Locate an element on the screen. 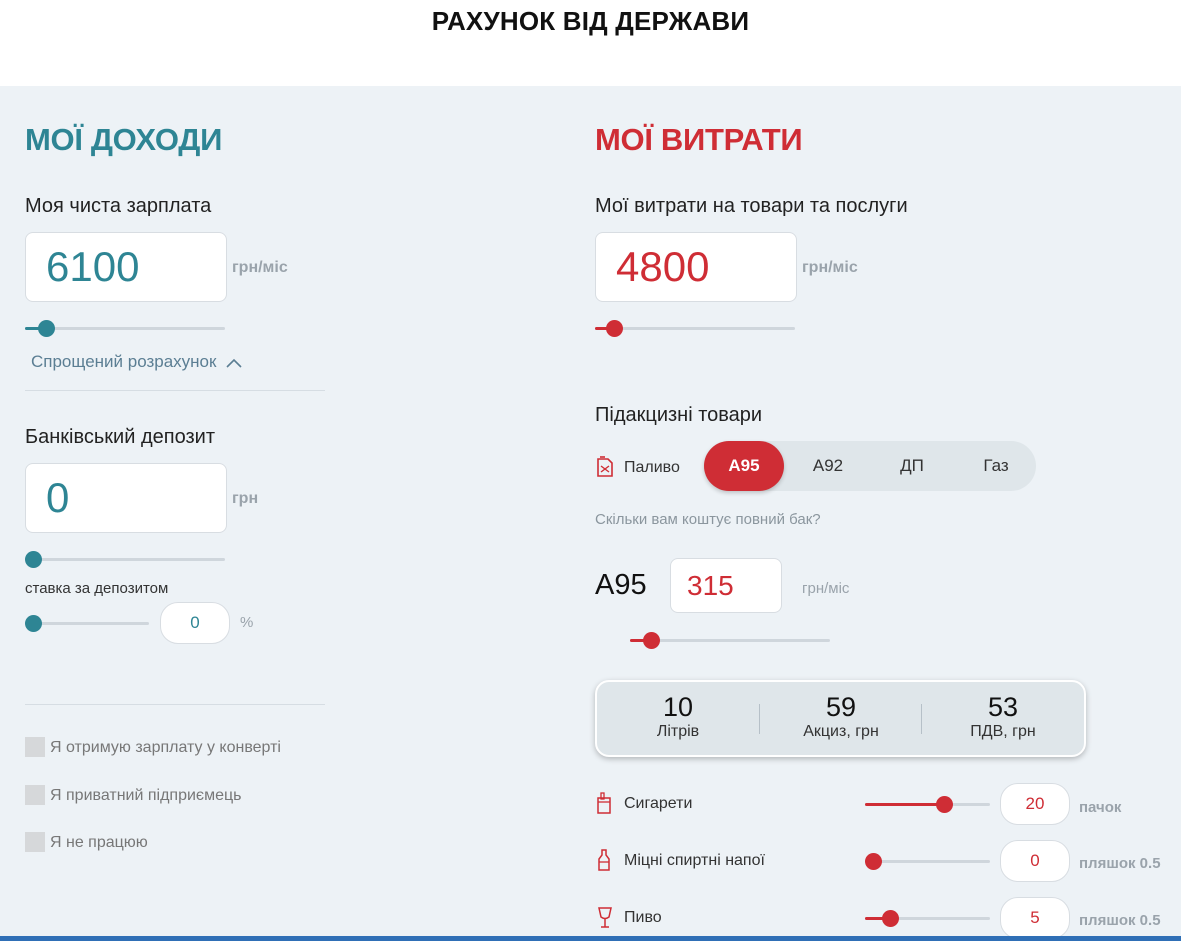  rate-unit: % is located at coordinates (247, 622).